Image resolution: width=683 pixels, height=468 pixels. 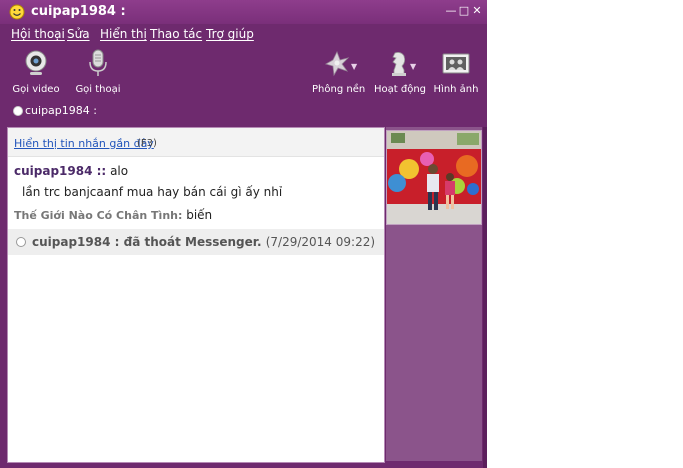 I want to click on contact-name: cuipap1984 :, so click(x=61, y=110).